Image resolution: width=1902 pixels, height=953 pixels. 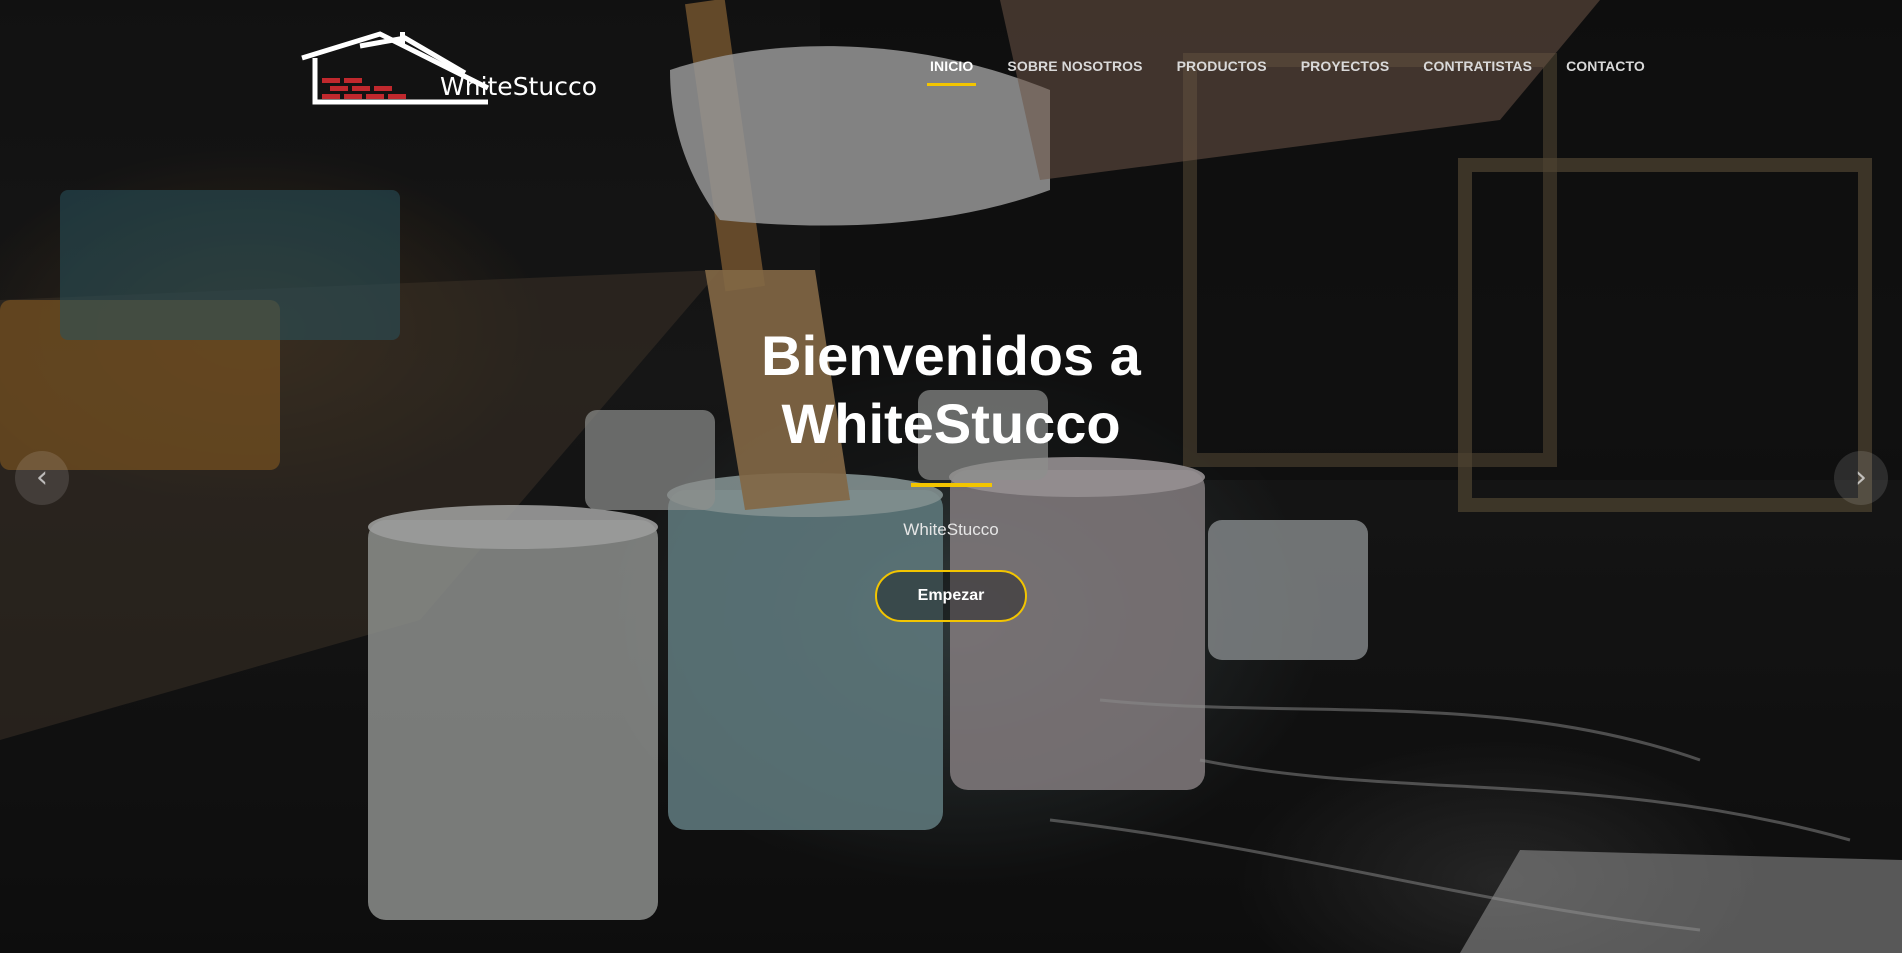 I want to click on carousel-next-button: ›, so click(x=1861, y=478).